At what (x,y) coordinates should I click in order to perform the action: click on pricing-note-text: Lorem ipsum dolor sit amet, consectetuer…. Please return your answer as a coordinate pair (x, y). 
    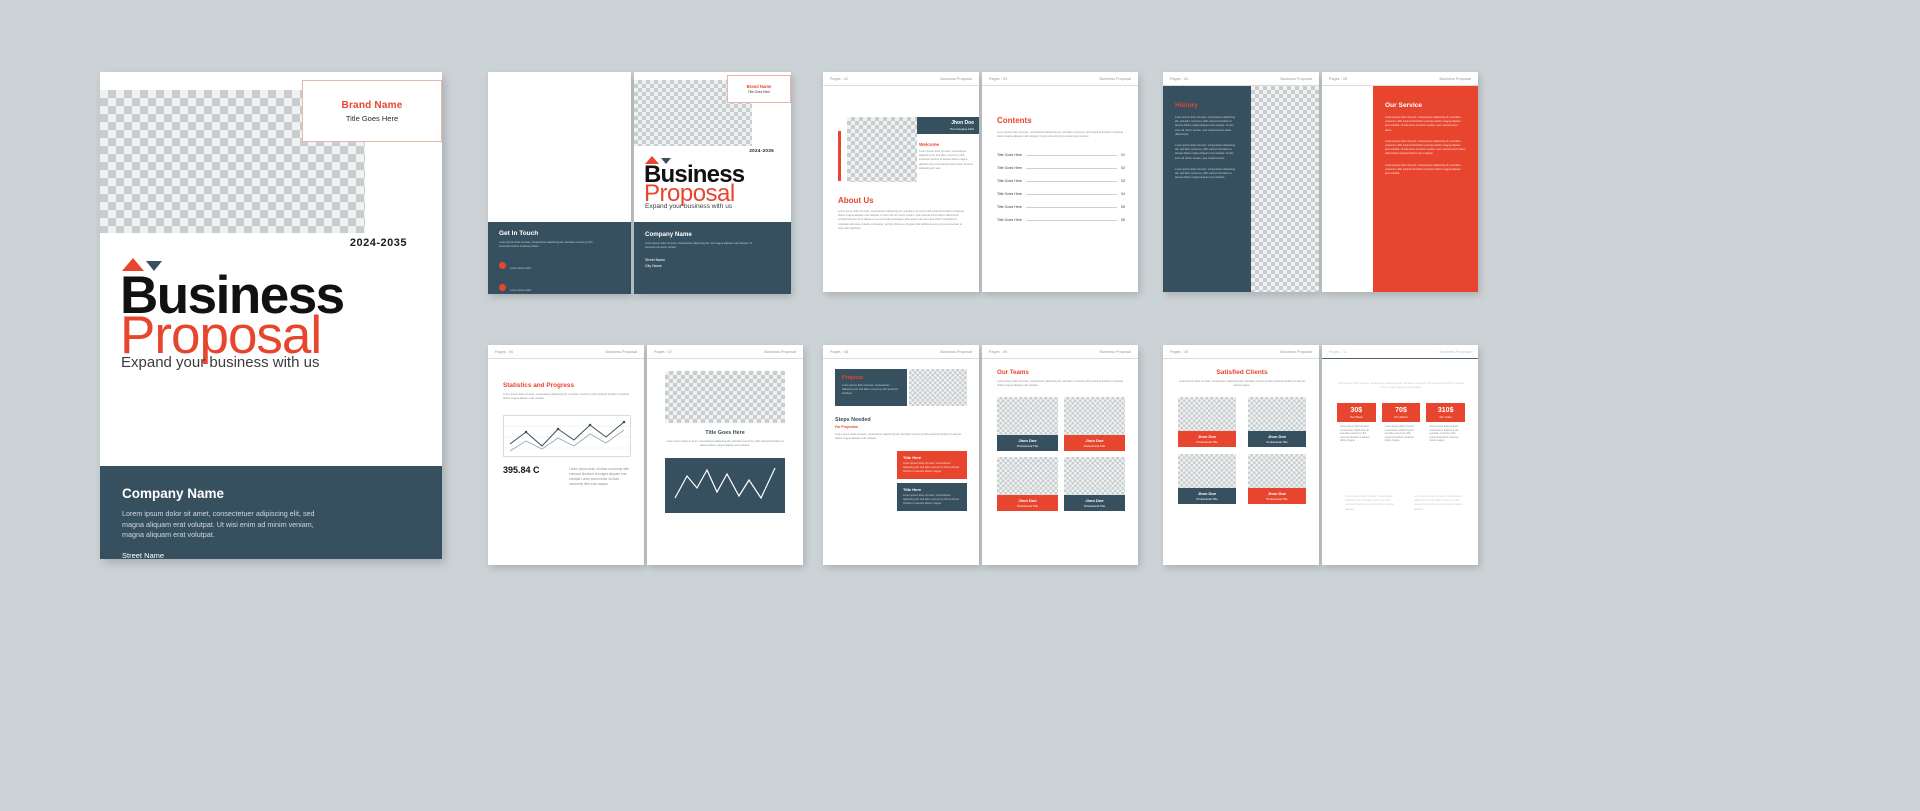
    Looking at the image, I should click on (1438, 503).